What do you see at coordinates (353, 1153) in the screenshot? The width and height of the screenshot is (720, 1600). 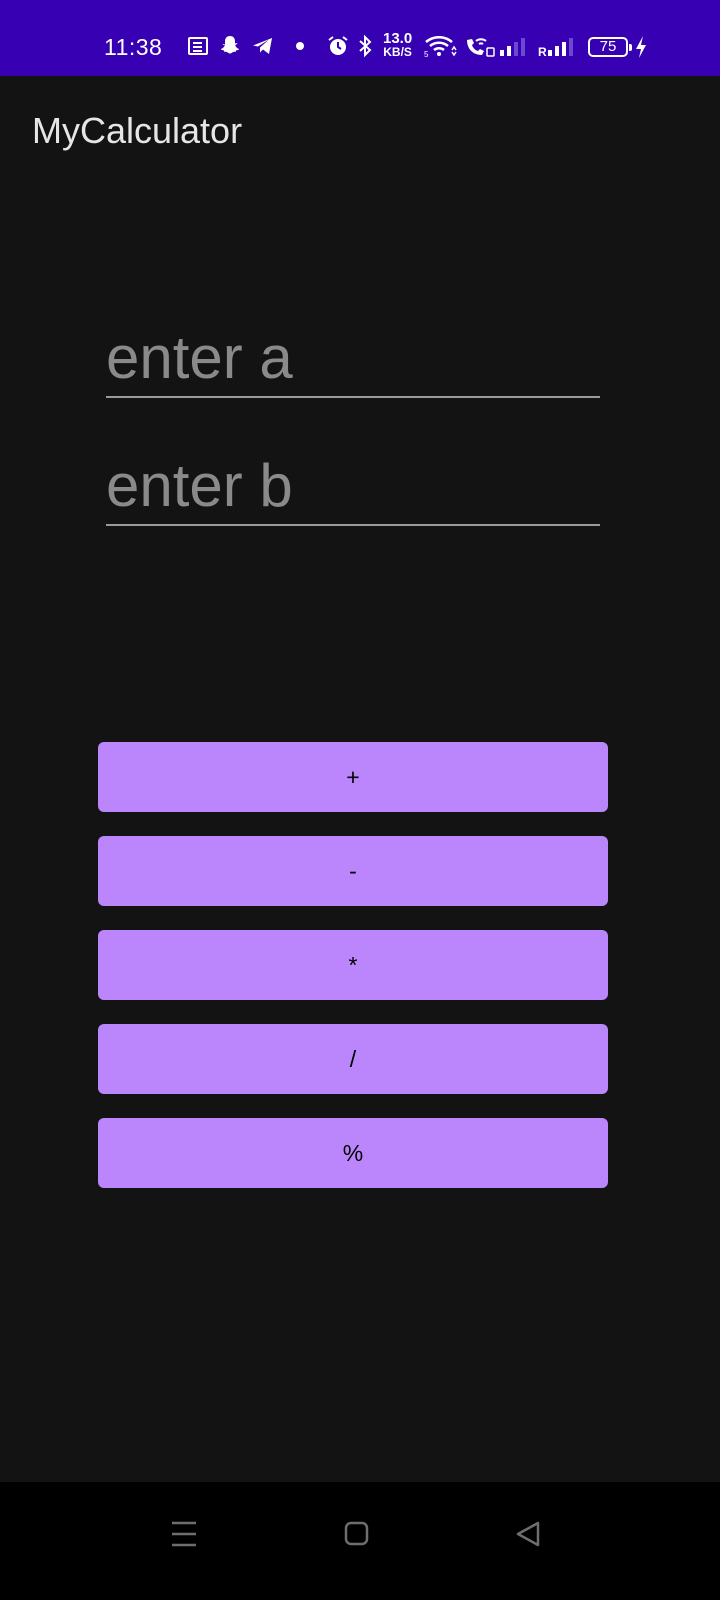 I see `modulo-button: %` at bounding box center [353, 1153].